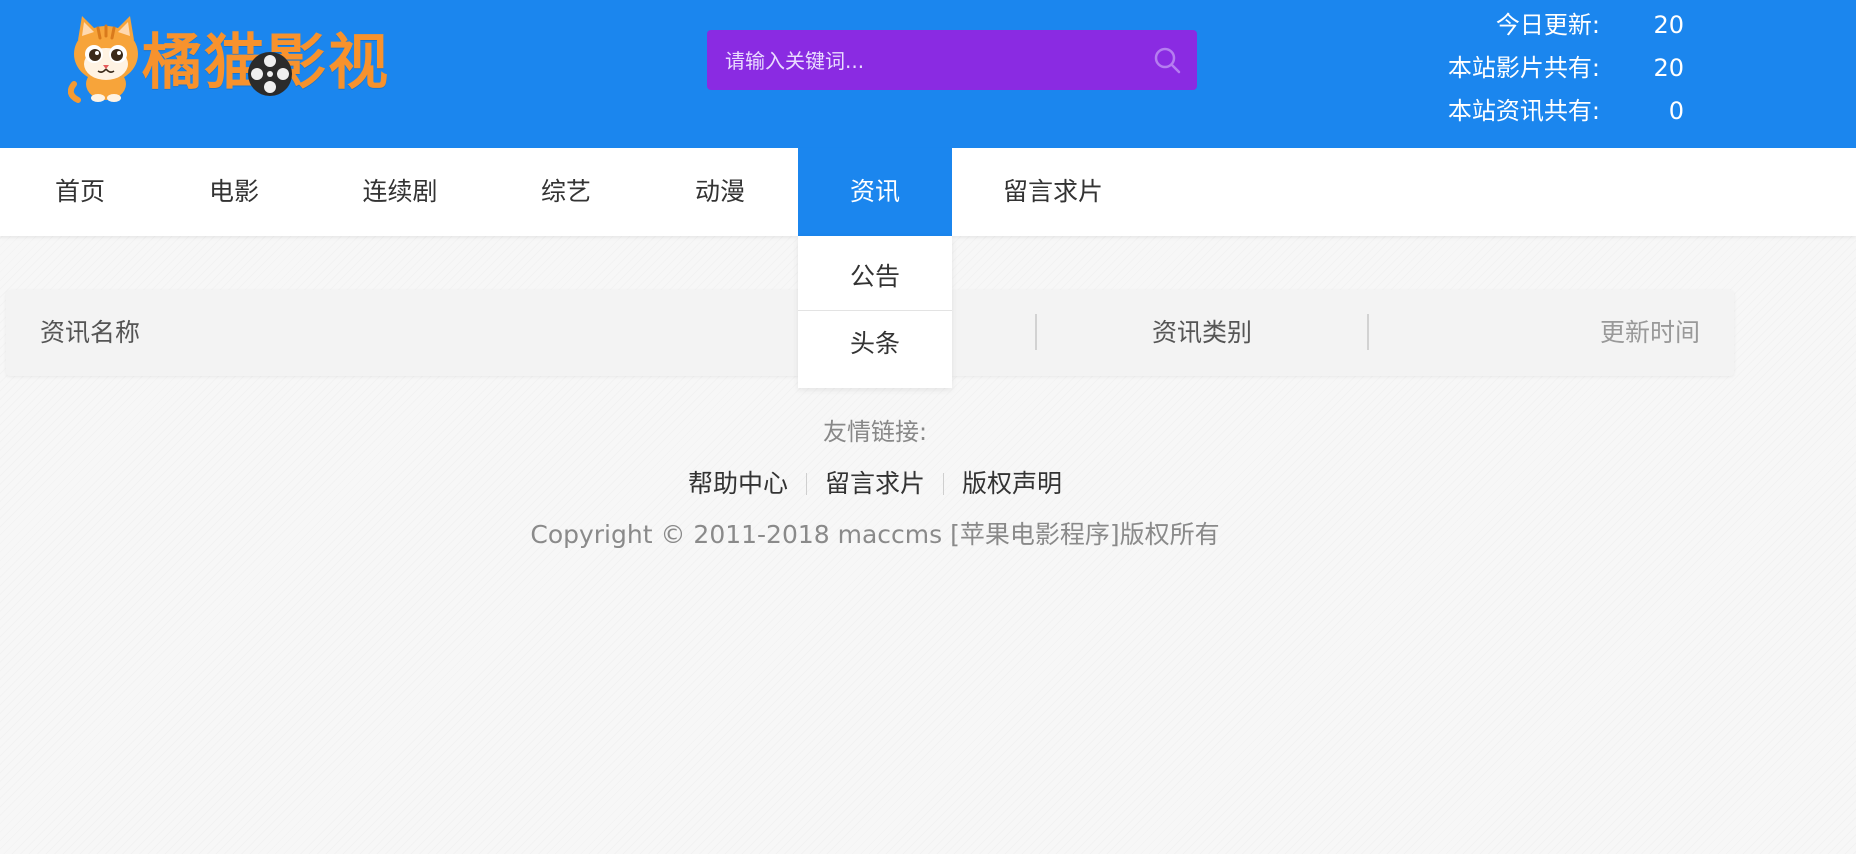 The width and height of the screenshot is (1856, 854). I want to click on stat-today-updates: 今日更新: 20, so click(1580, 25).